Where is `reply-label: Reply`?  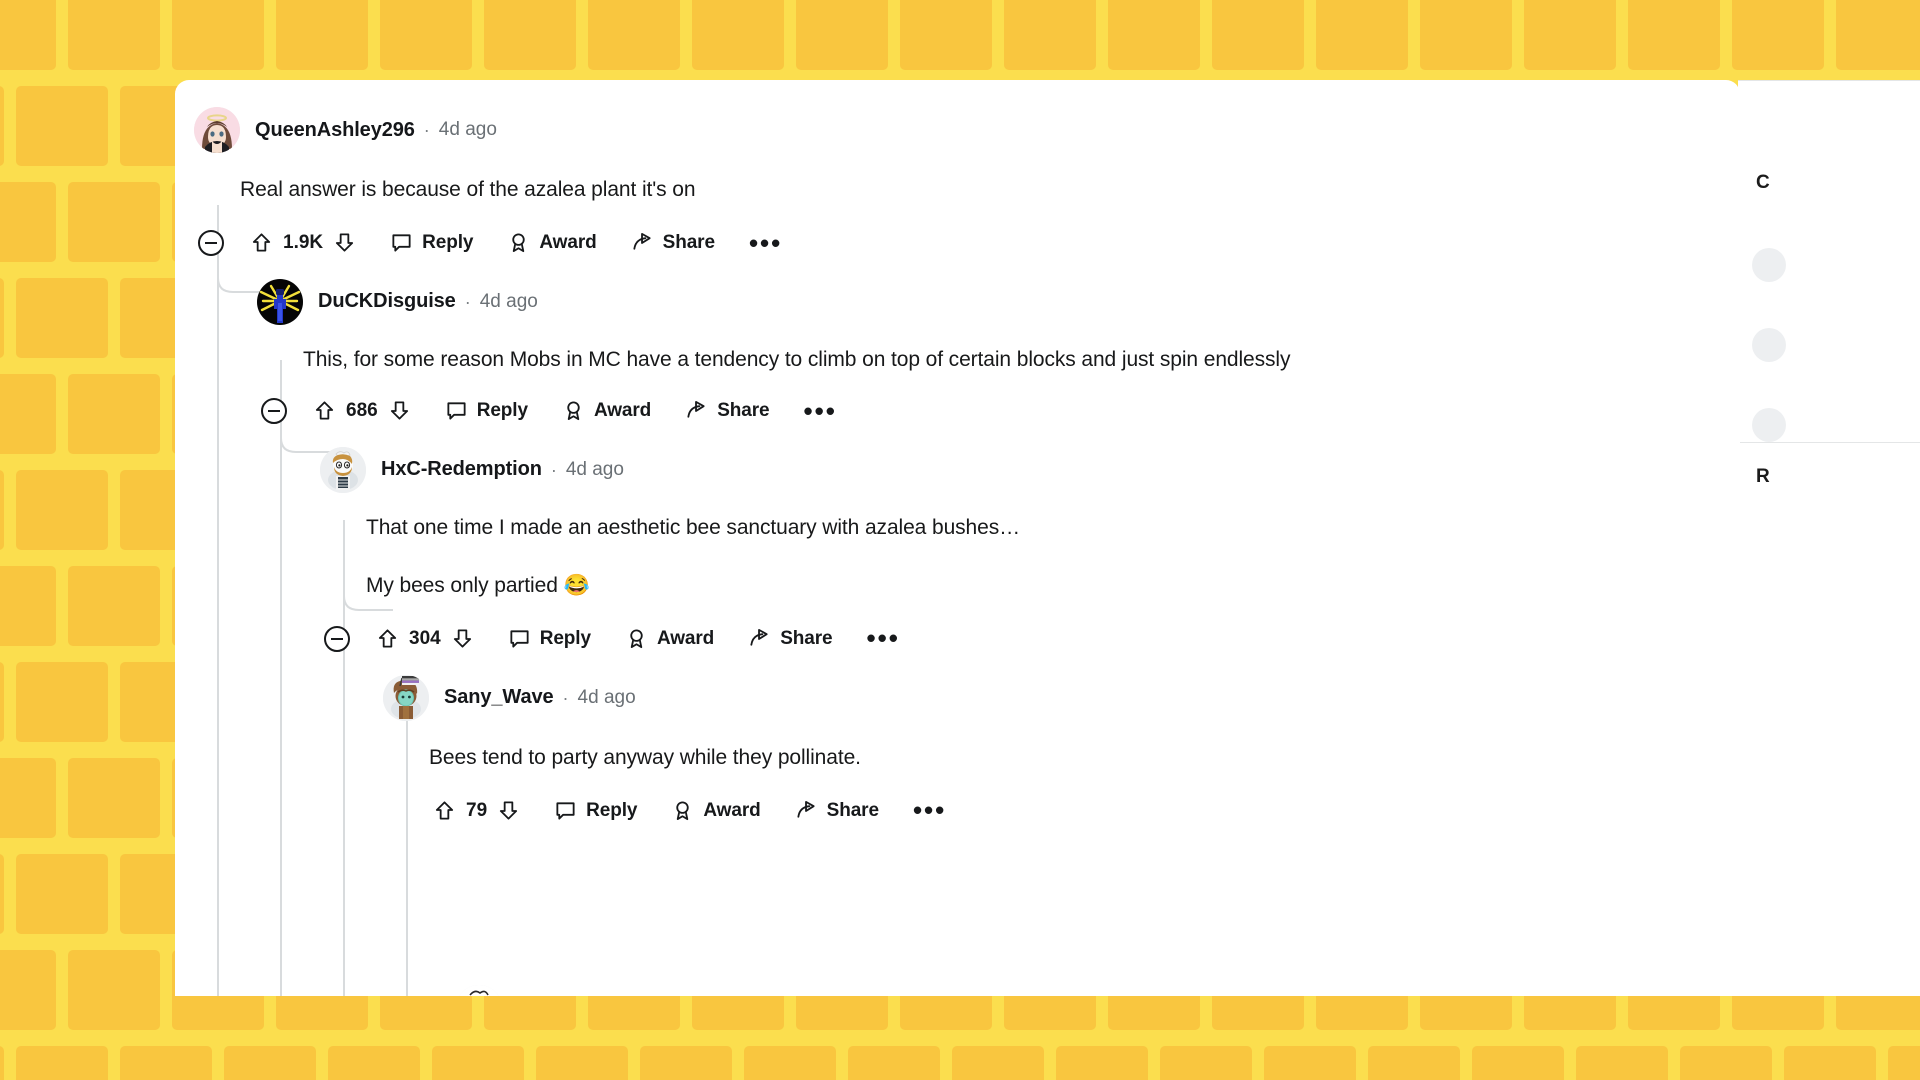
reply-label: Reply is located at coordinates (448, 242).